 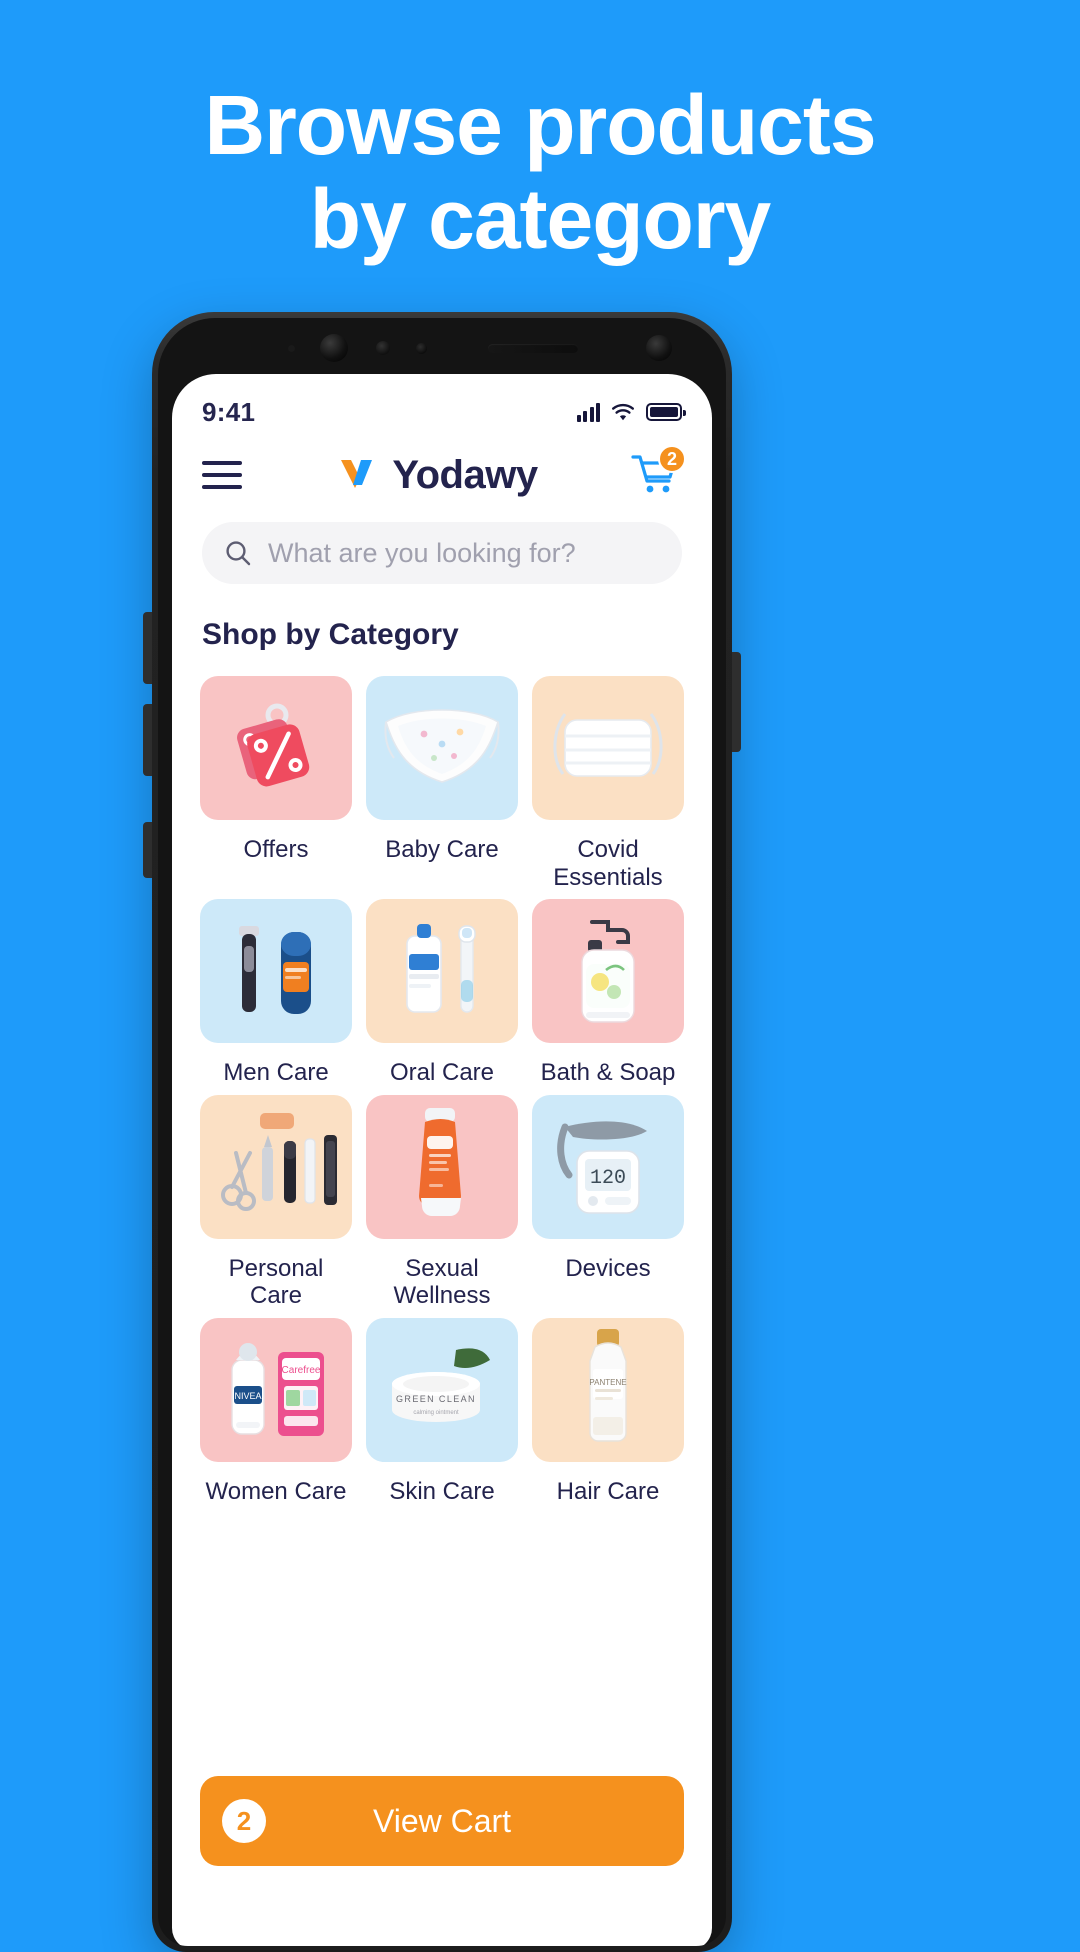 What do you see at coordinates (608, 1389) in the screenshot?
I see `category-tile: PANTENE` at bounding box center [608, 1389].